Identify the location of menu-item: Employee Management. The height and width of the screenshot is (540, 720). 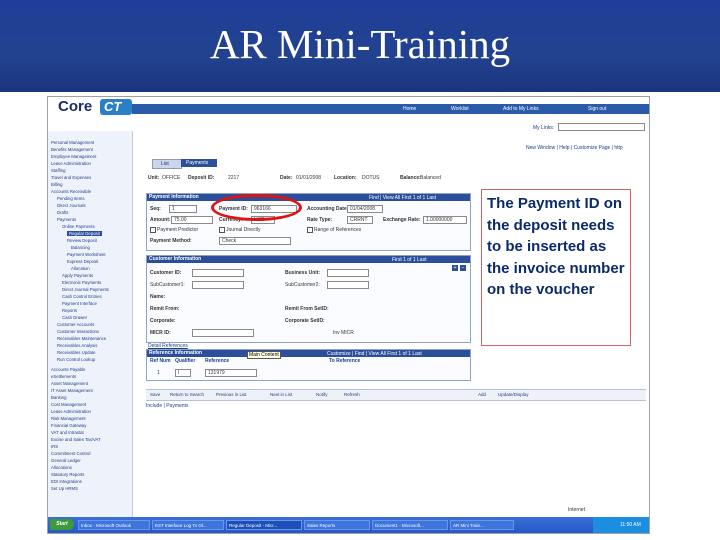
(73, 156).